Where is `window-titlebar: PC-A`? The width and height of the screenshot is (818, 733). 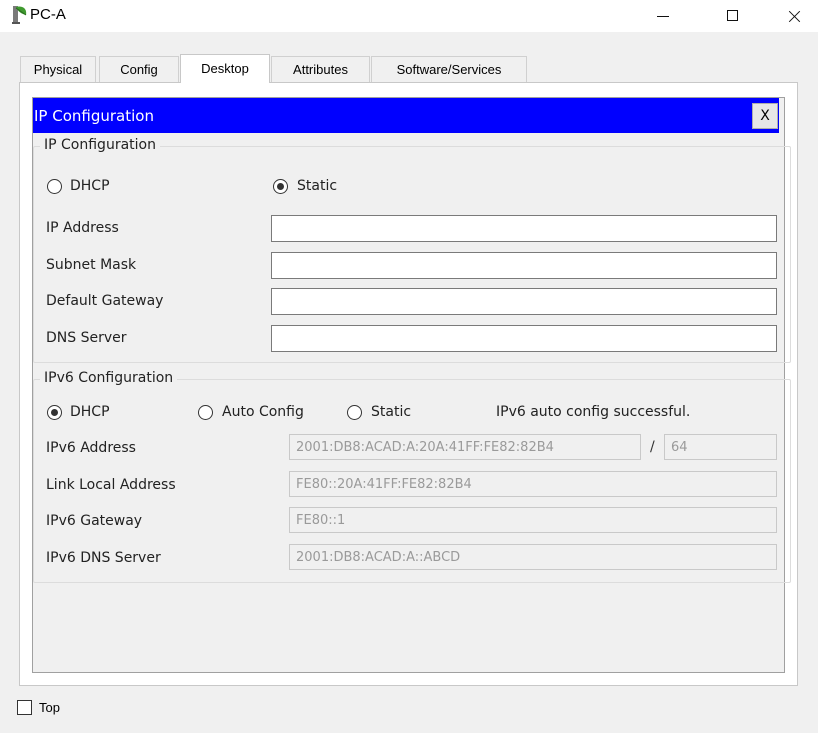 window-titlebar: PC-A is located at coordinates (409, 16).